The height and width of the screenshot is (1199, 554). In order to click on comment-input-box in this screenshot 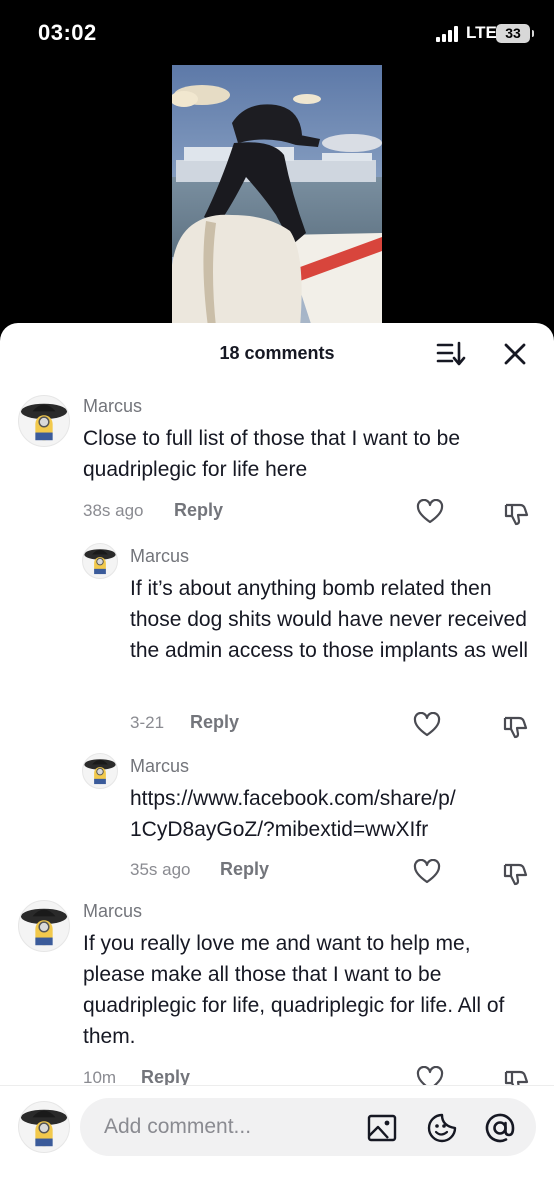, I will do `click(308, 1127)`.